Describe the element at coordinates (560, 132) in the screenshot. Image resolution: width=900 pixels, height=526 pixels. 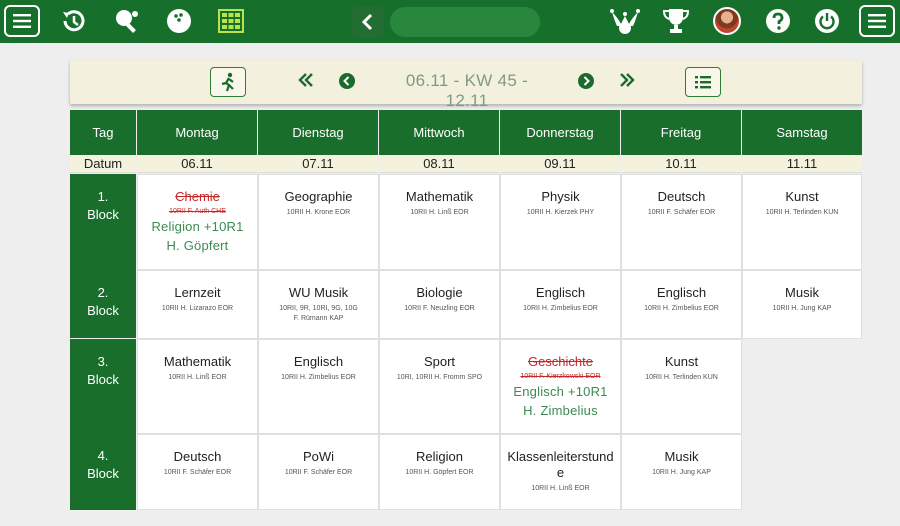
I see `day-header-thursday: Donnerstag` at that location.